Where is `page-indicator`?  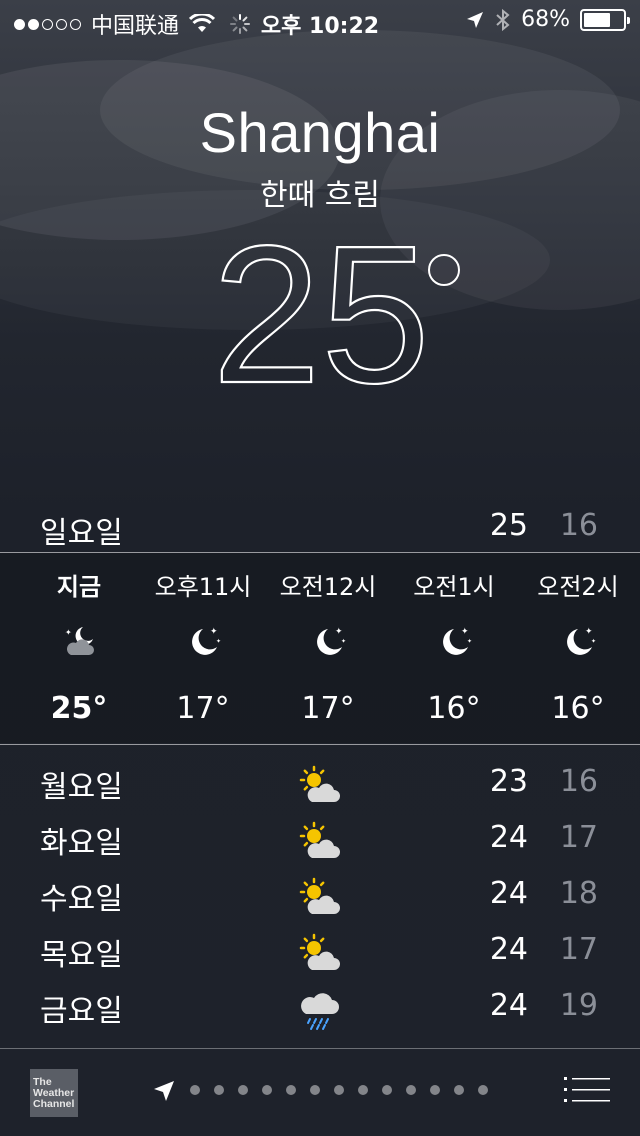
page-indicator is located at coordinates (339, 1090).